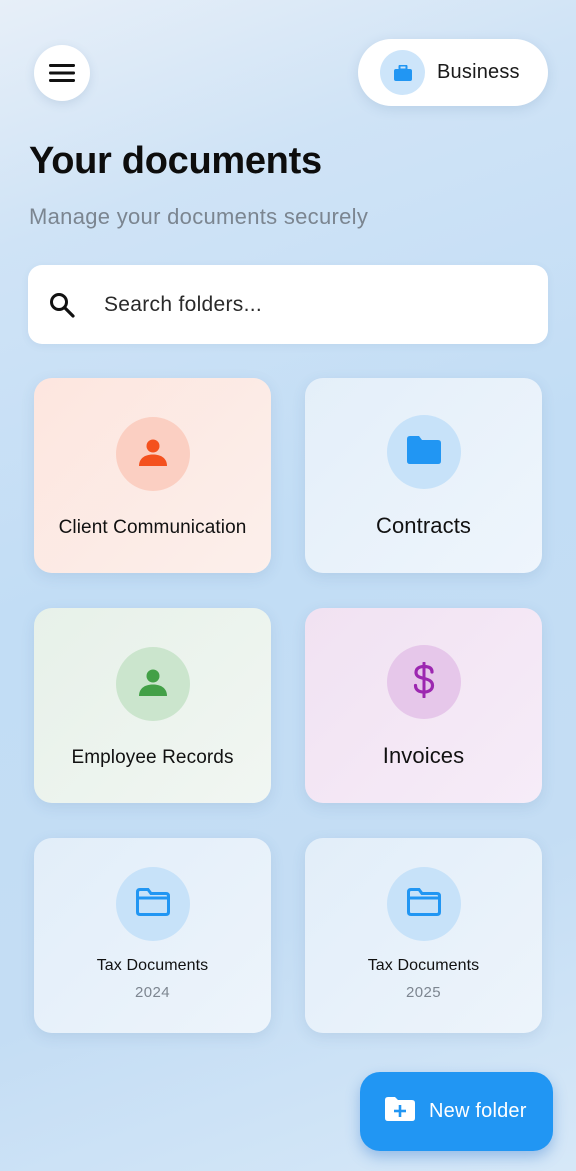 This screenshot has width=576, height=1171. I want to click on folder-icon, so click(423, 452).